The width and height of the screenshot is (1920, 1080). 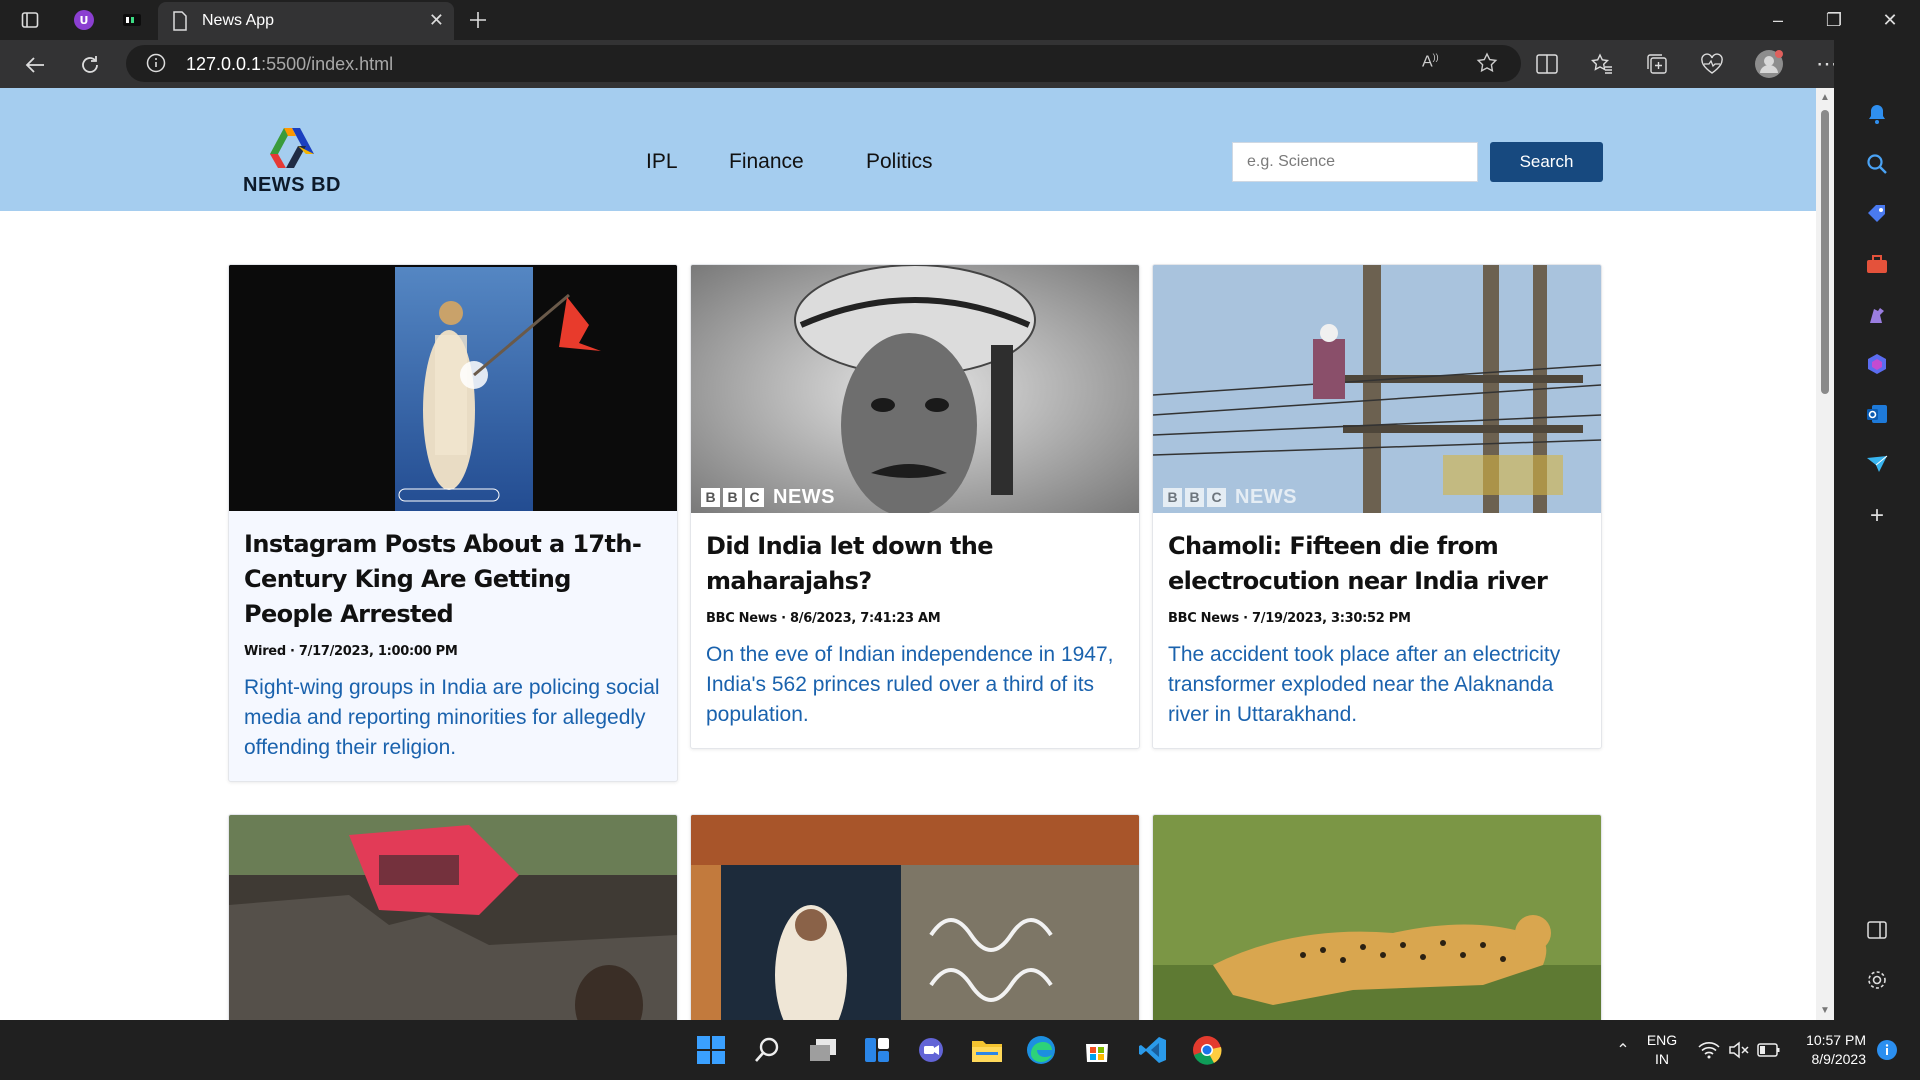 What do you see at coordinates (1709, 1050) in the screenshot?
I see `wifi-icon` at bounding box center [1709, 1050].